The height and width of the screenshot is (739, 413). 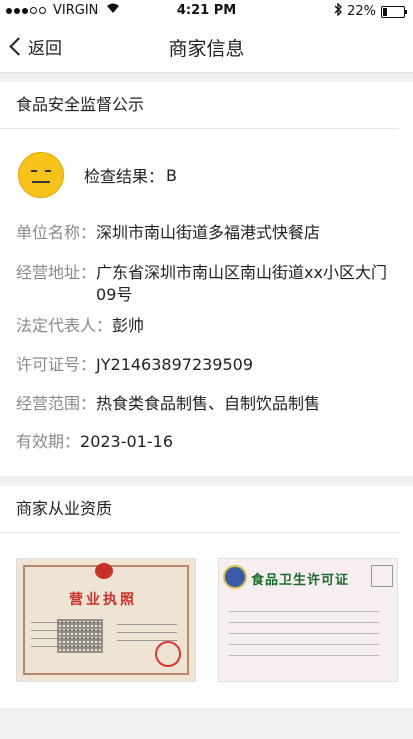 What do you see at coordinates (199, 105) in the screenshot?
I see `food-safety-section-title: 食品安全监督公示` at bounding box center [199, 105].